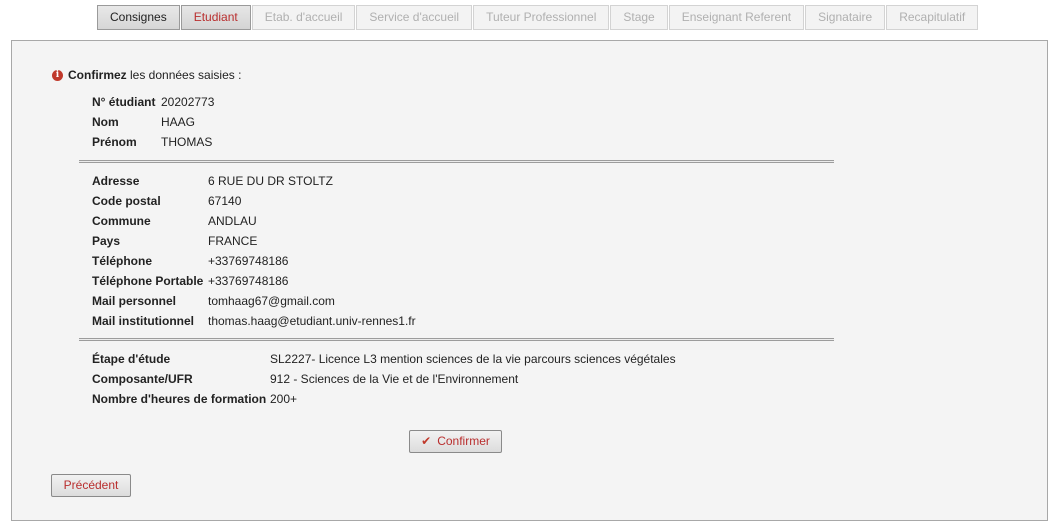  What do you see at coordinates (187, 142) in the screenshot?
I see `first-name-value: THOMAS` at bounding box center [187, 142].